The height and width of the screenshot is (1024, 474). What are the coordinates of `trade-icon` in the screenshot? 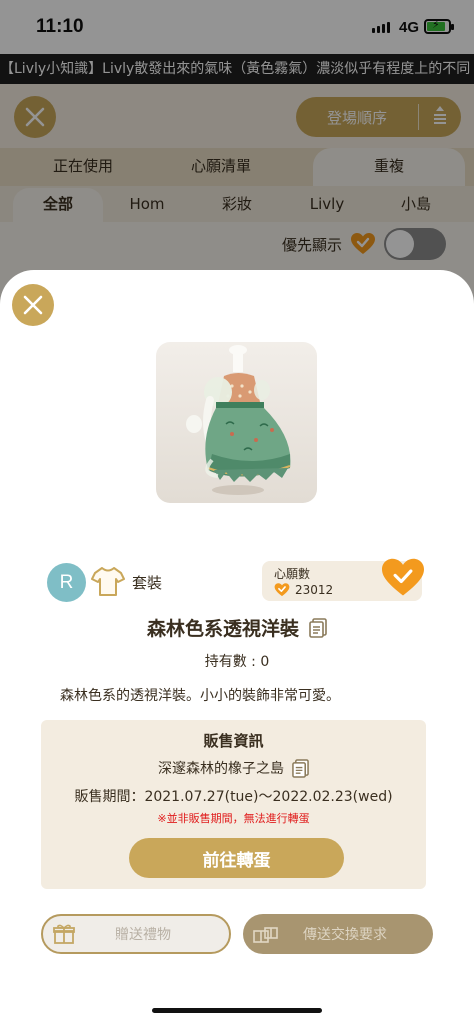 It's located at (263, 934).